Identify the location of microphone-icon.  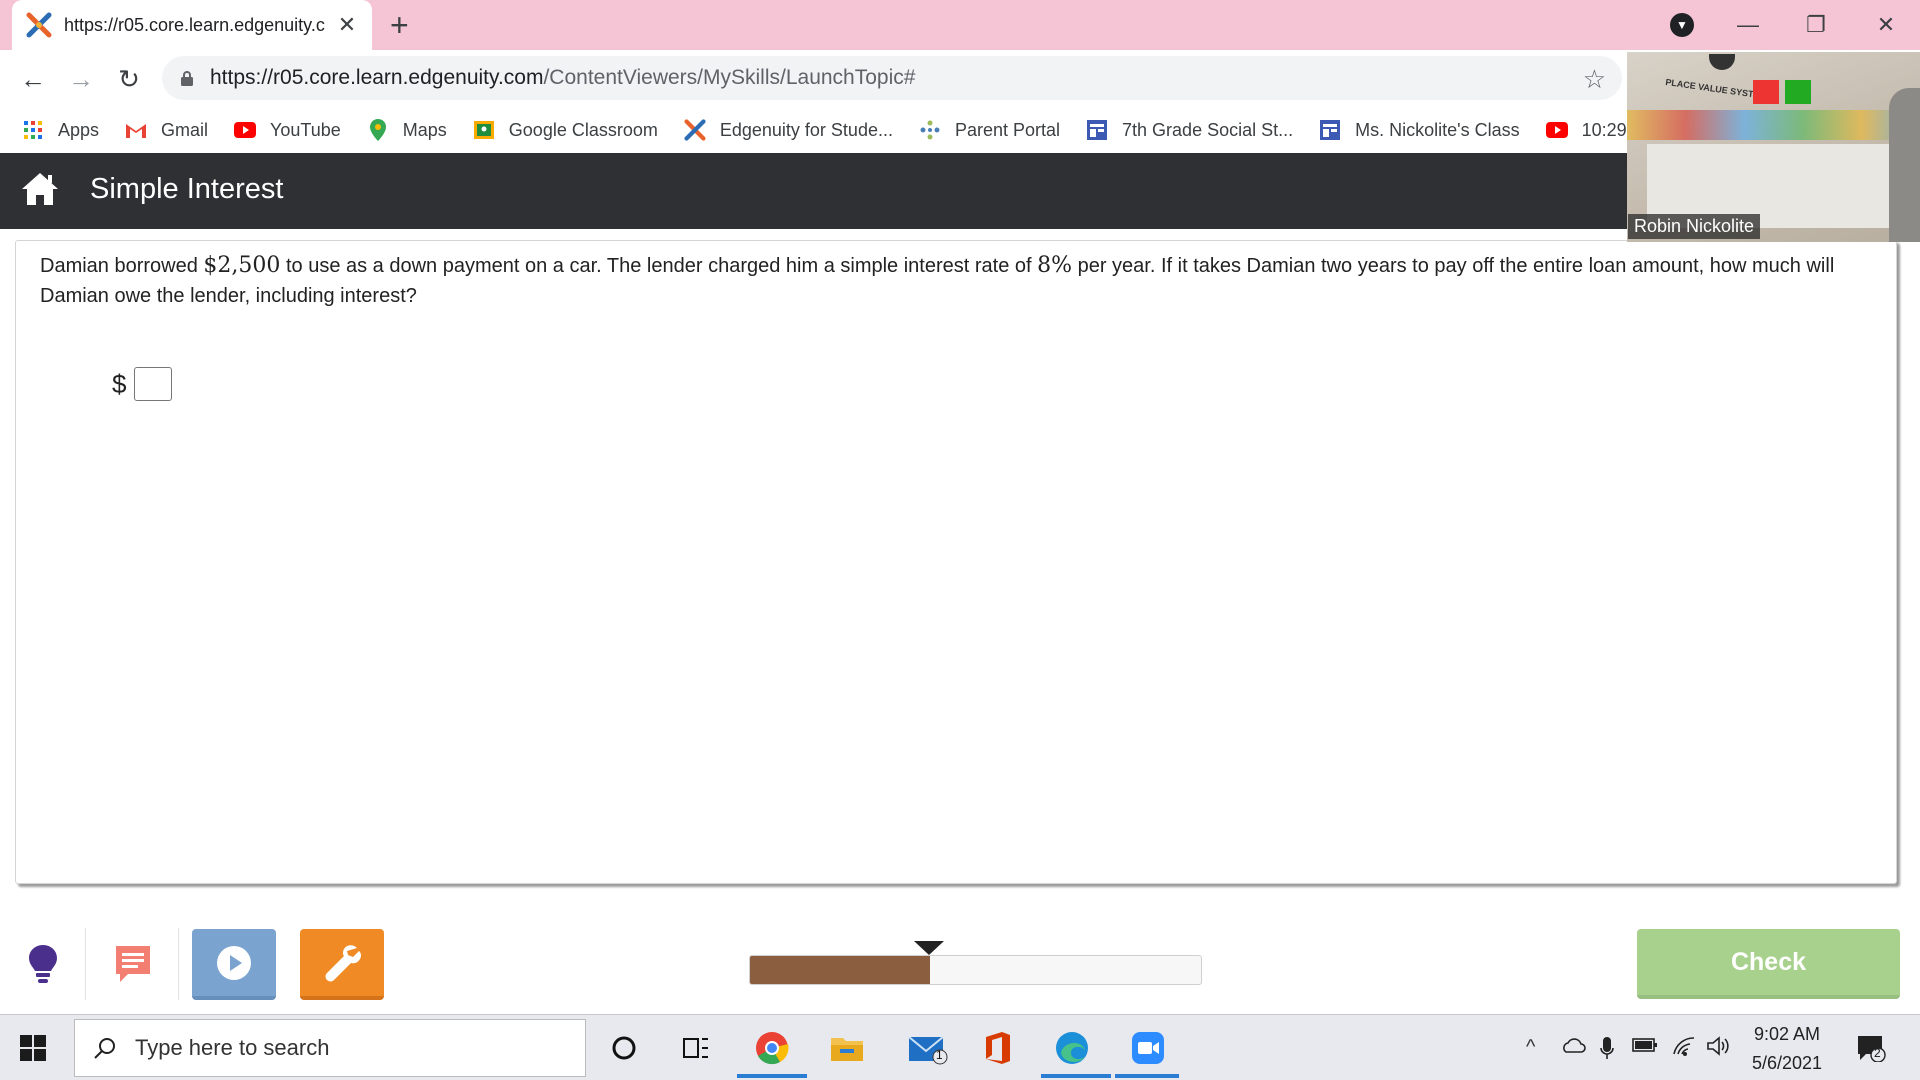
(1607, 1051).